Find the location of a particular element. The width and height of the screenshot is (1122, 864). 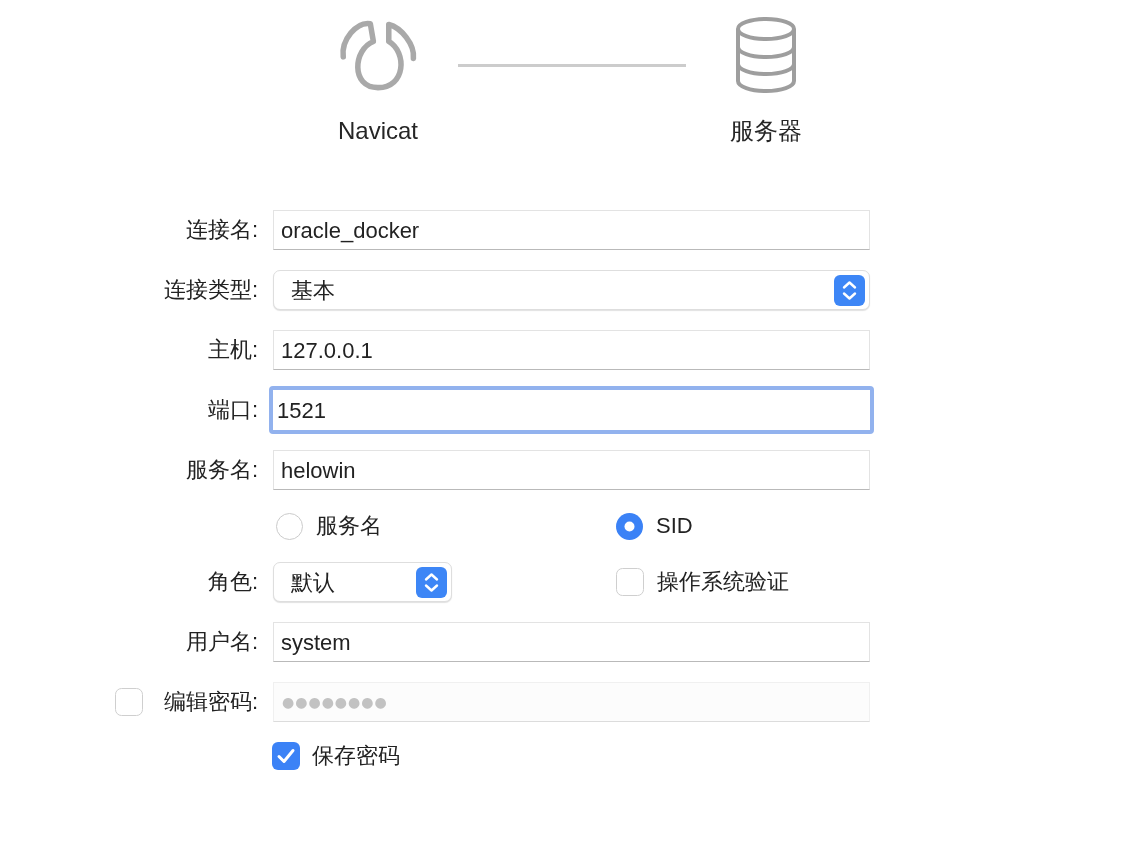

field-label: 服务名: is located at coordinates (221, 470).